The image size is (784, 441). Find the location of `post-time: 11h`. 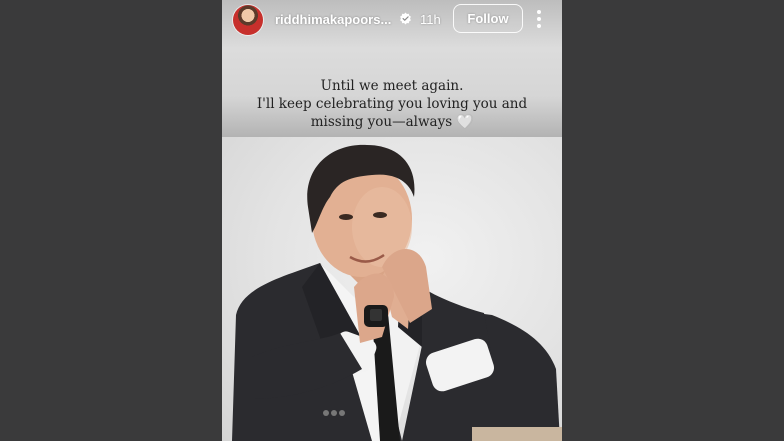

post-time: 11h is located at coordinates (430, 19).